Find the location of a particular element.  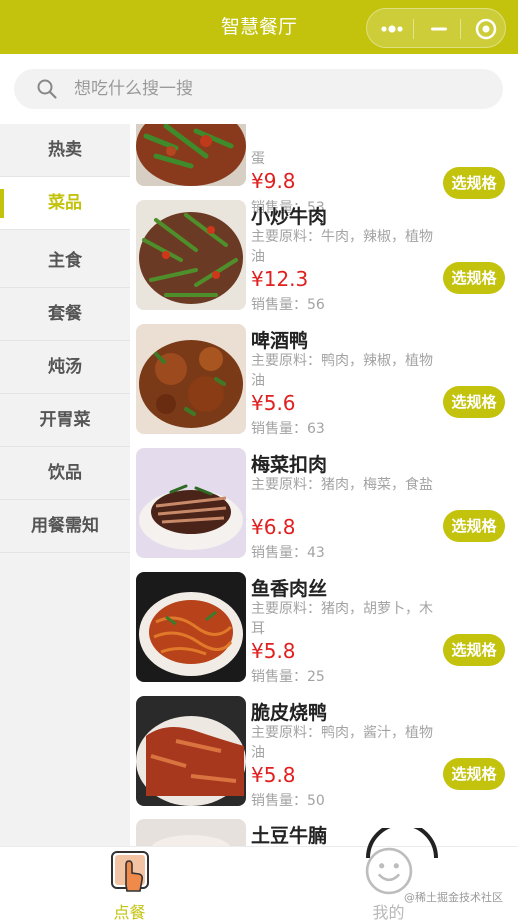

dish-name: 小炒牛肉 is located at coordinates (289, 217).